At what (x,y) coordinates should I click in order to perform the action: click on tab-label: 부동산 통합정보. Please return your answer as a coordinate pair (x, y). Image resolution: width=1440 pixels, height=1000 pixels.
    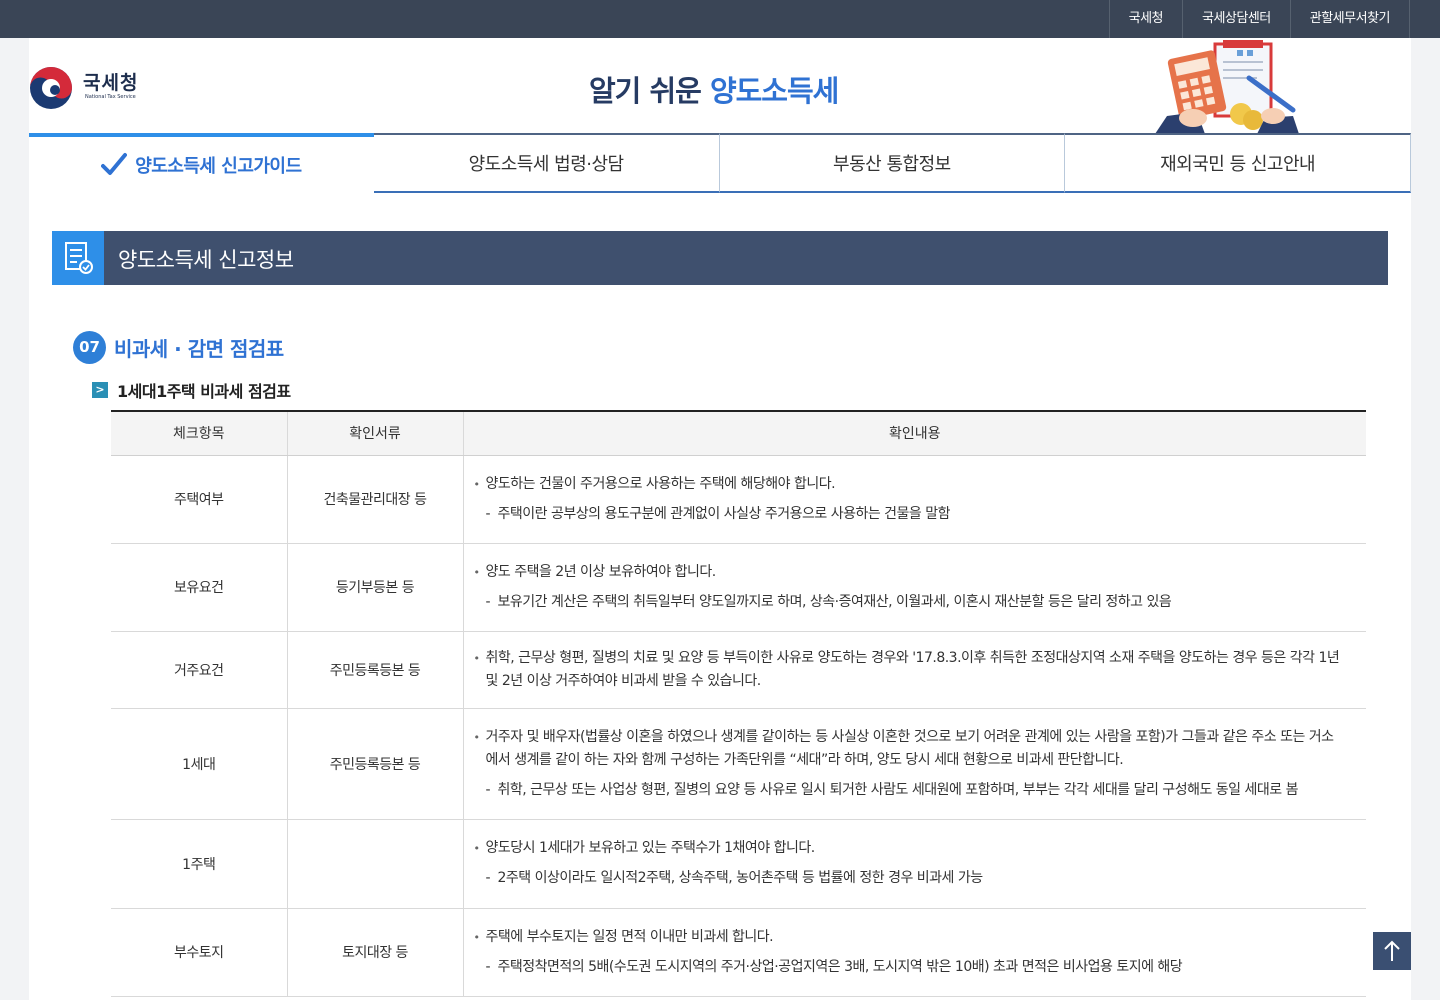
    Looking at the image, I should click on (892, 164).